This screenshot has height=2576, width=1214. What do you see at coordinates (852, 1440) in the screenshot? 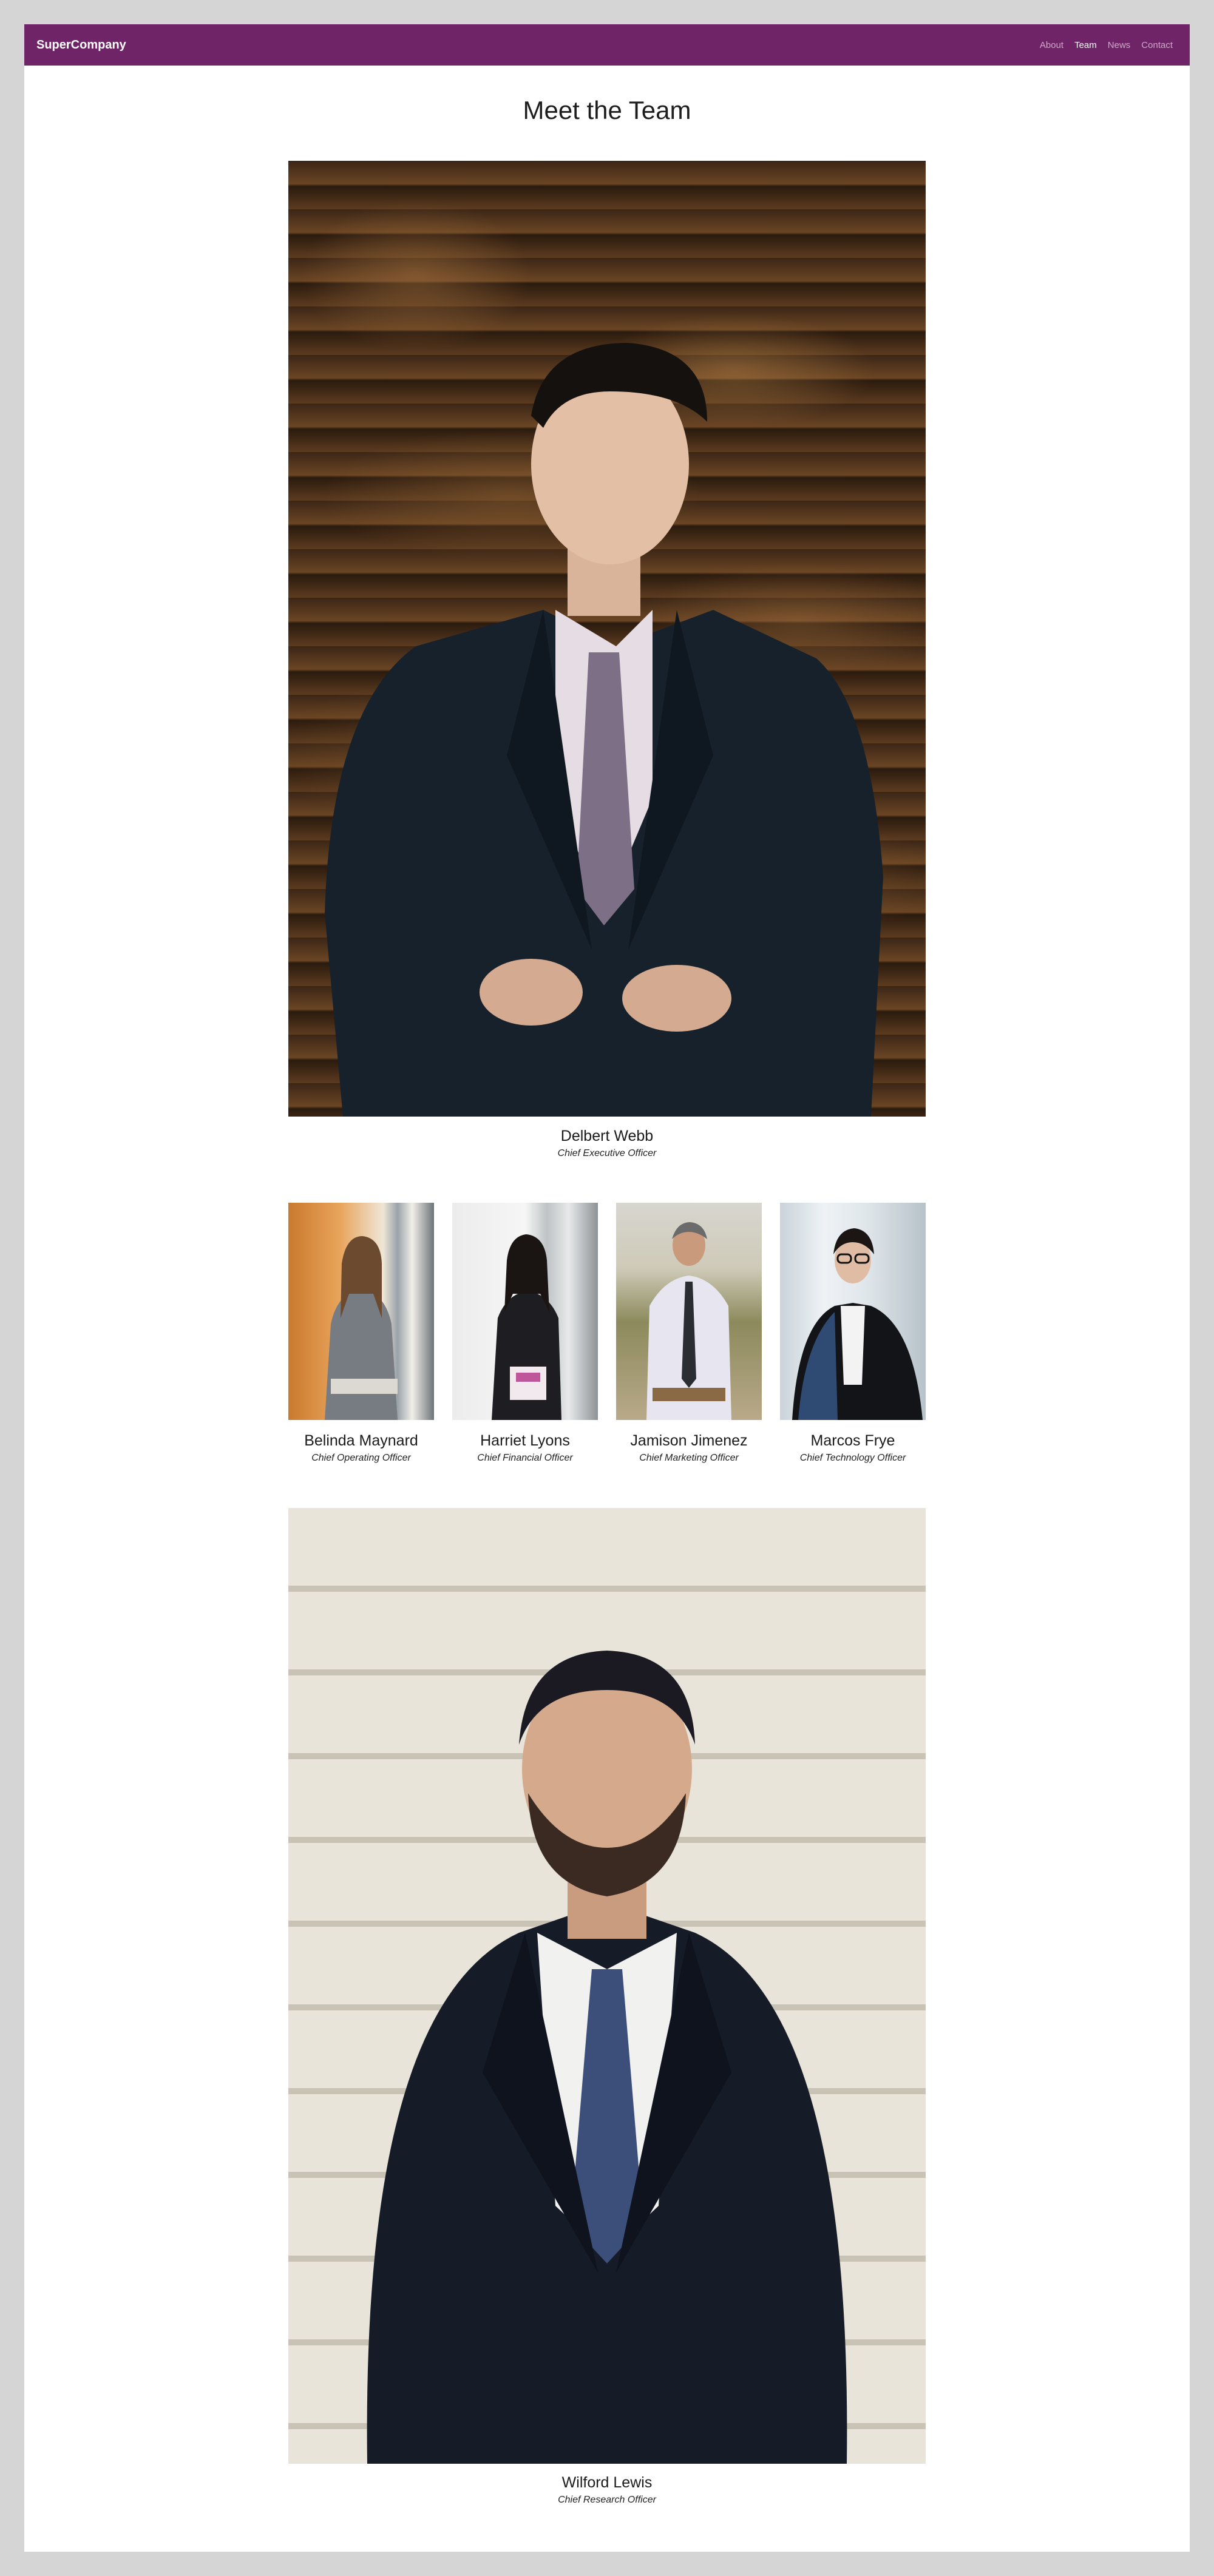
I see `member-name-4: Marcos Frye` at bounding box center [852, 1440].